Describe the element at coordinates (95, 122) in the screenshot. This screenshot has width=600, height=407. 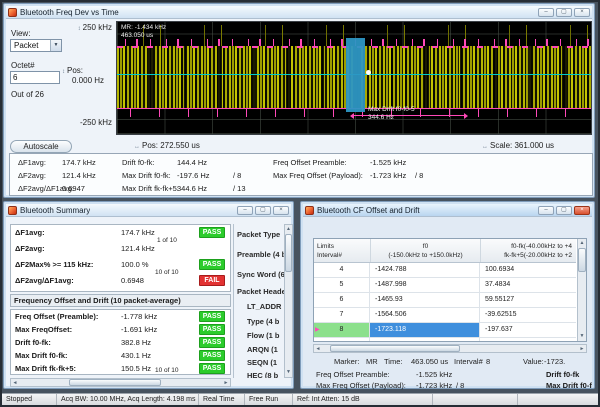
I see `y-axis-bottom-label: -250 kHz` at that location.